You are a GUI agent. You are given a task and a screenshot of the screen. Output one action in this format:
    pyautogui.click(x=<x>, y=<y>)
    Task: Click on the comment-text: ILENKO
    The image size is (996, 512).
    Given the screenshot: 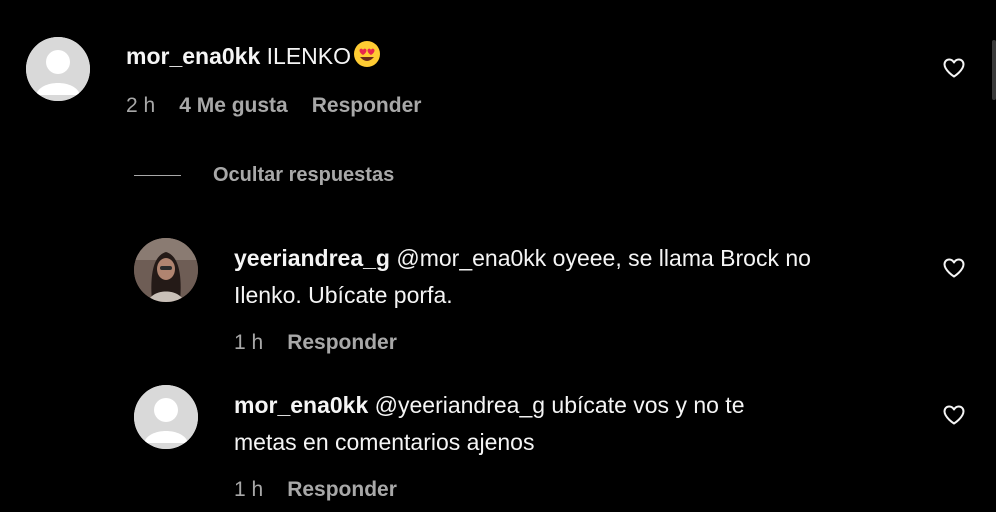 What is the action you would take?
    pyautogui.click(x=309, y=56)
    